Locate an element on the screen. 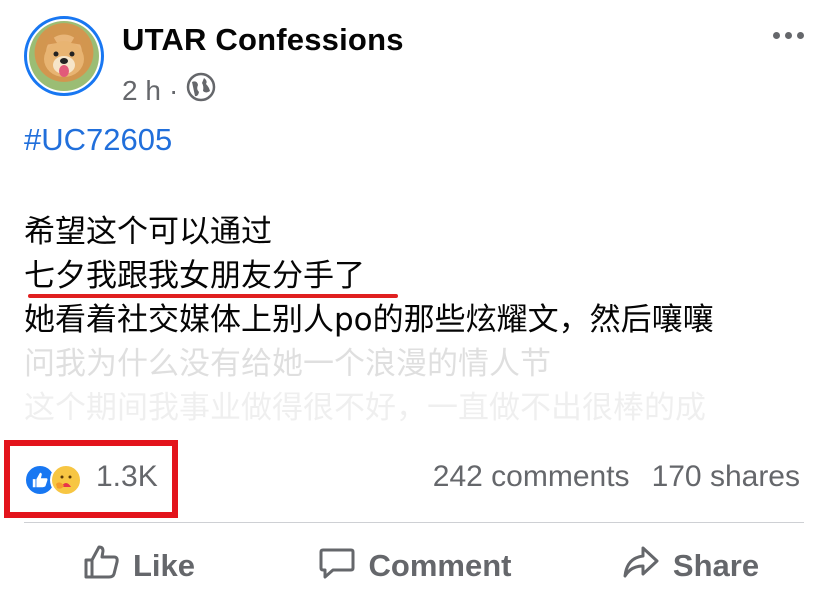 This screenshot has height=606, width=828. post-line: 希望这个可以通过 is located at coordinates (148, 232).